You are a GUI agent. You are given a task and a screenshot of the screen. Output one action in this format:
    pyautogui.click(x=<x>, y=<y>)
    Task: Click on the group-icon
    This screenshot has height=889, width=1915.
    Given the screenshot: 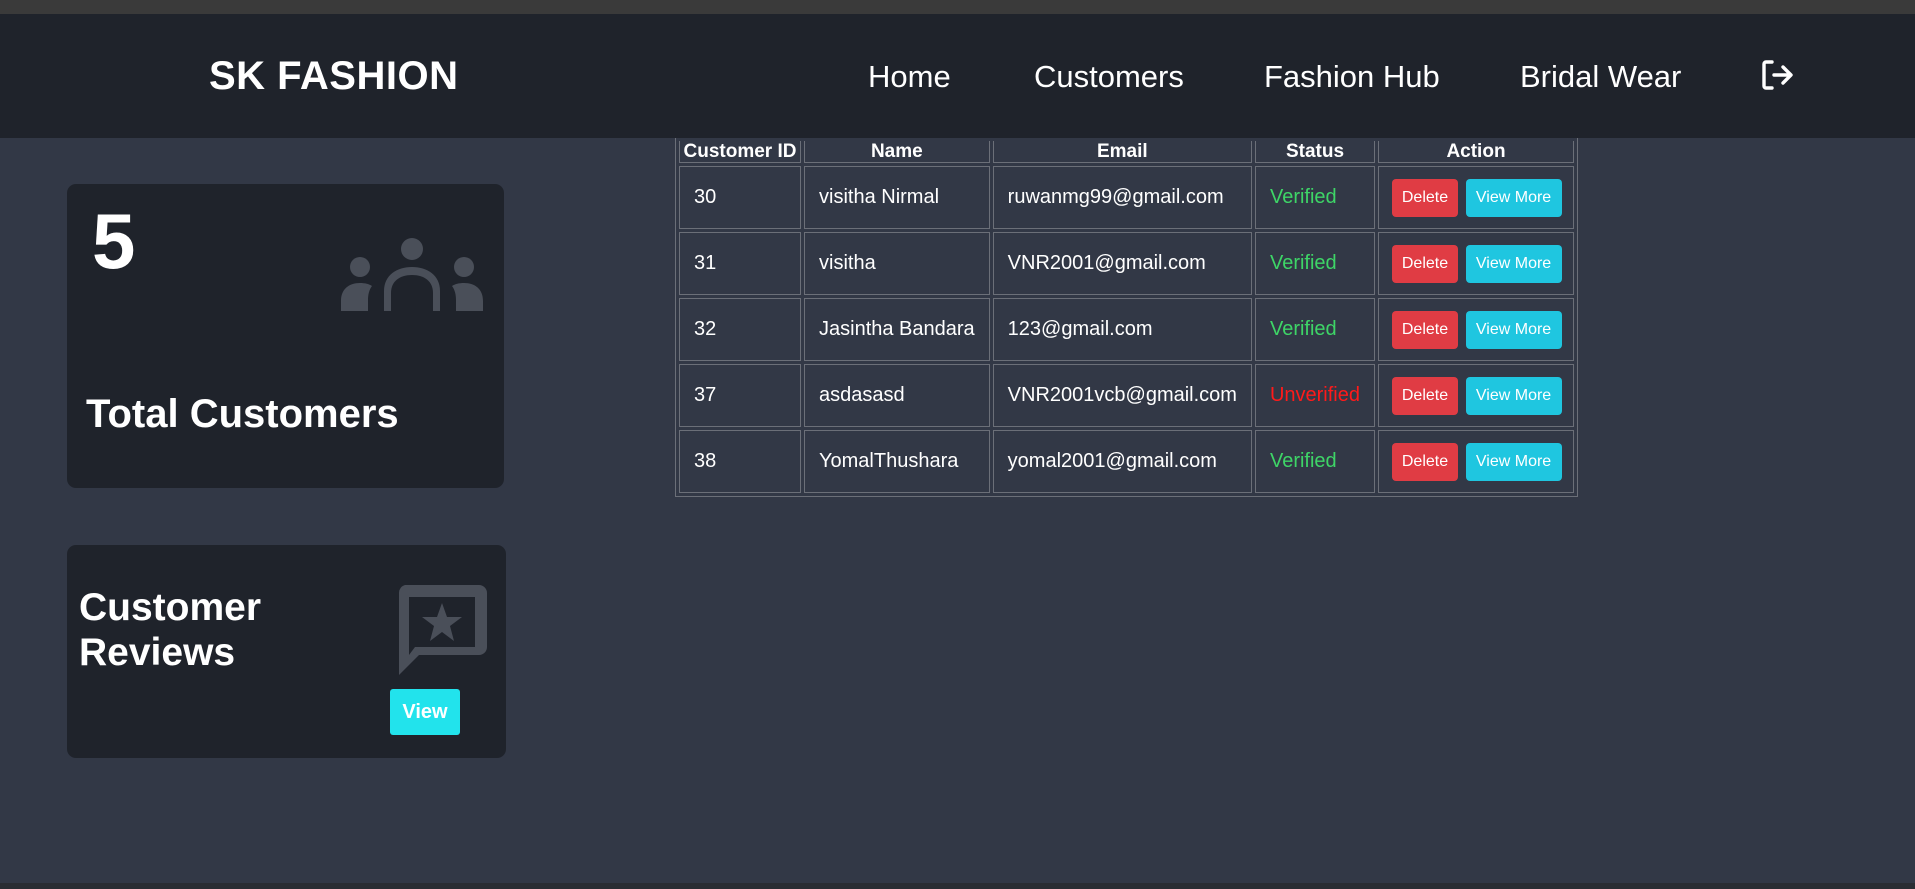 What is the action you would take?
    pyautogui.click(x=412, y=274)
    